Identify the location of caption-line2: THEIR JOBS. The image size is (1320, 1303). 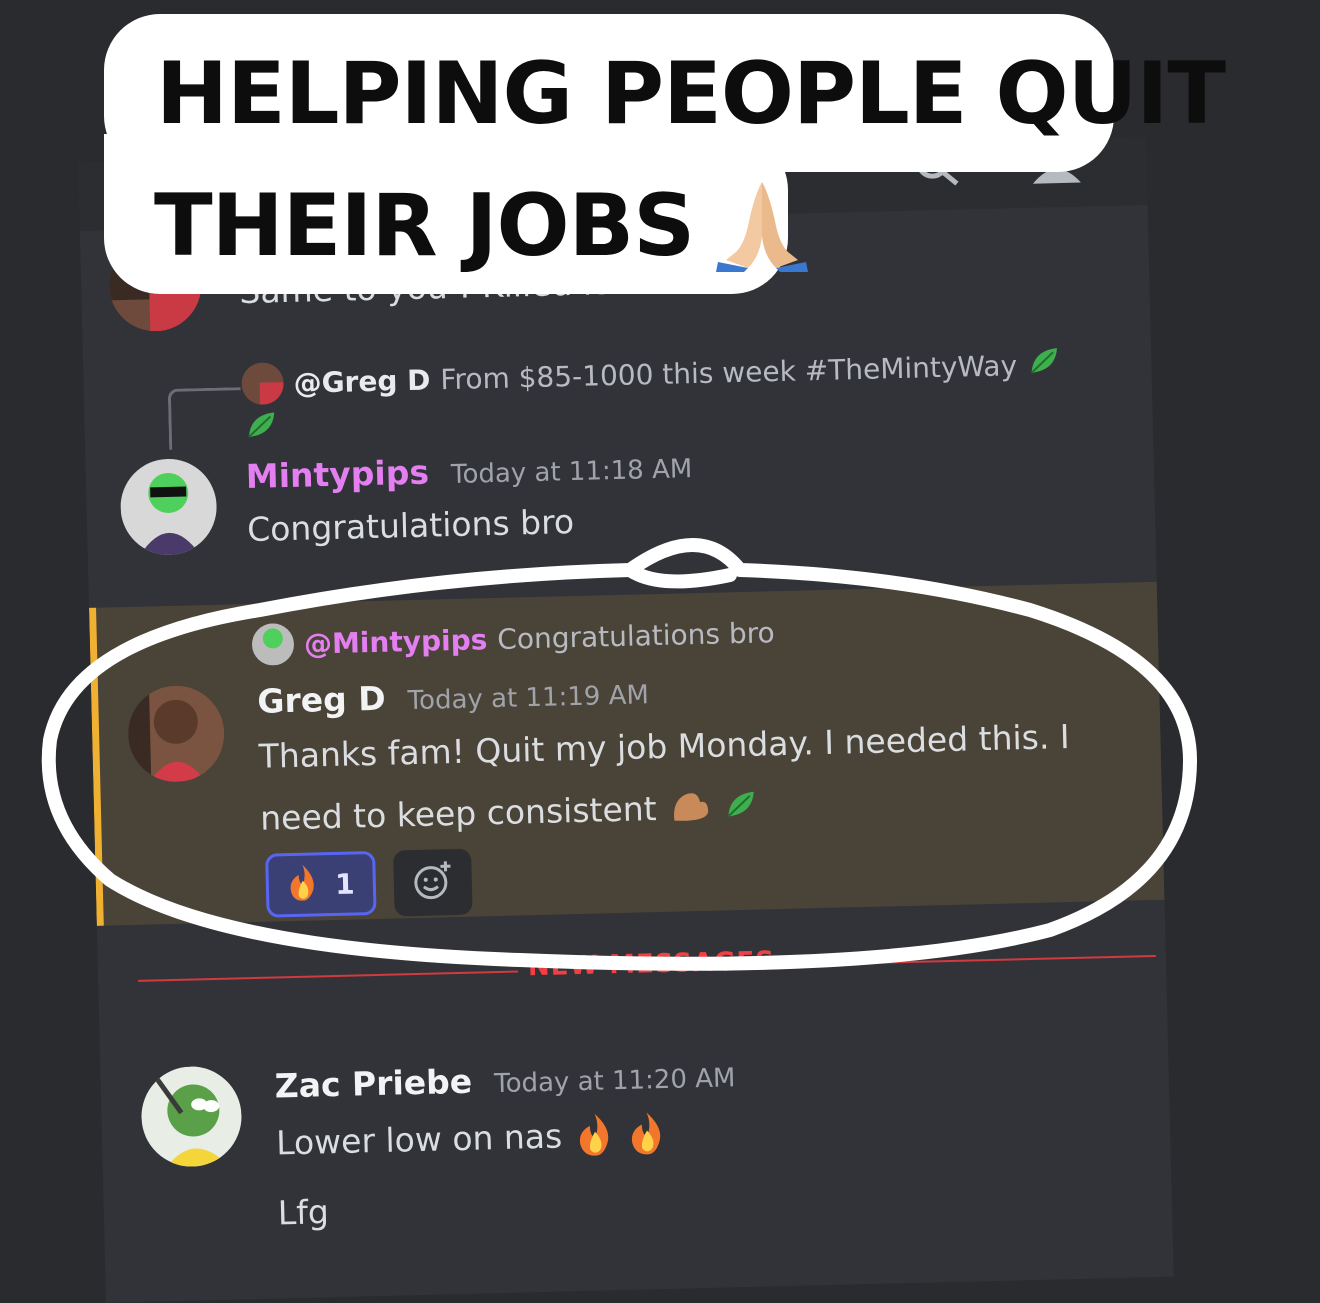
(424, 226).